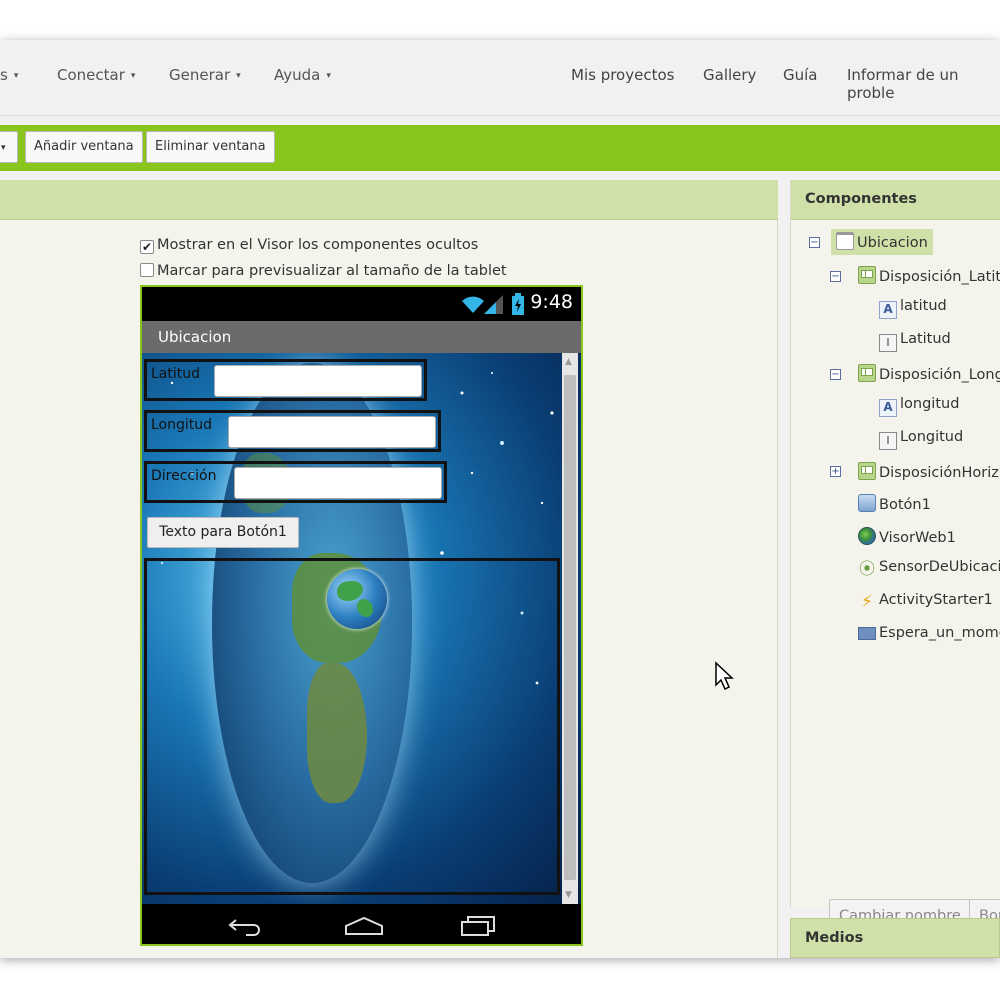 This screenshot has width=1000, height=1000. What do you see at coordinates (895, 938) in the screenshot?
I see `media-panel: Medios` at bounding box center [895, 938].